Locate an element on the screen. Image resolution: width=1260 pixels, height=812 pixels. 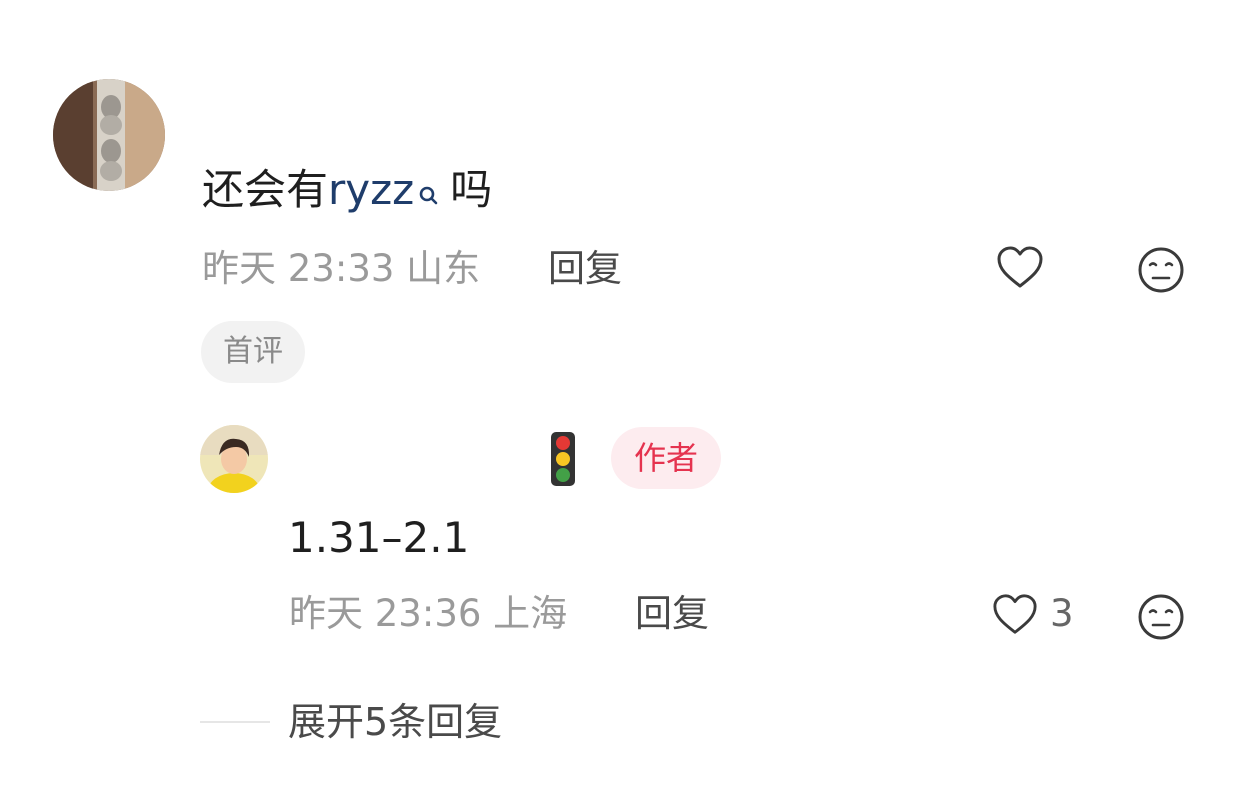
commenter-avatar is located at coordinates (109, 135).